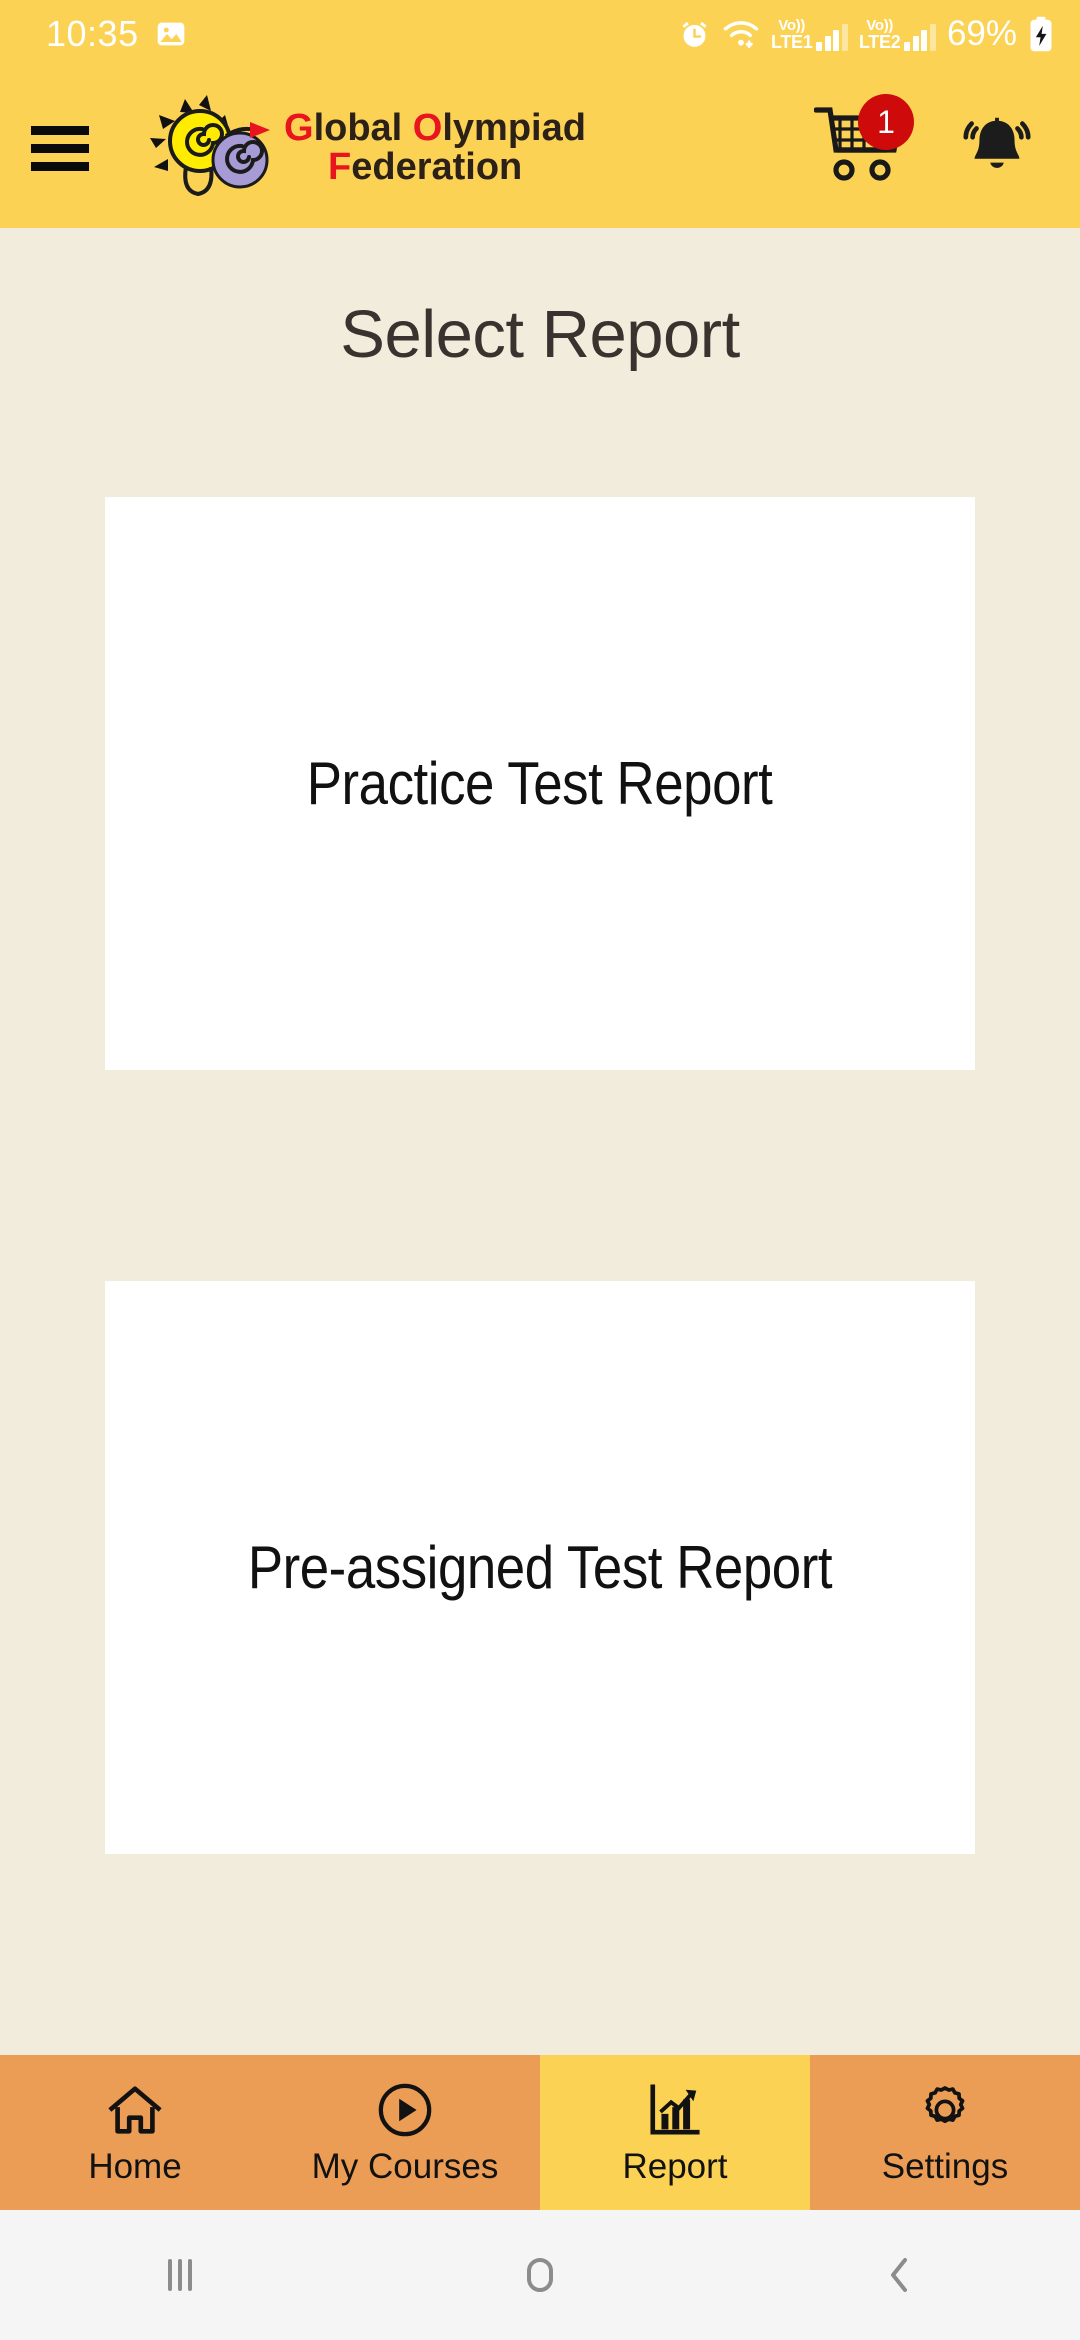 This screenshot has height=2340, width=1080. Describe the element at coordinates (900, 2275) in the screenshot. I see `back-chevron-icon` at that location.